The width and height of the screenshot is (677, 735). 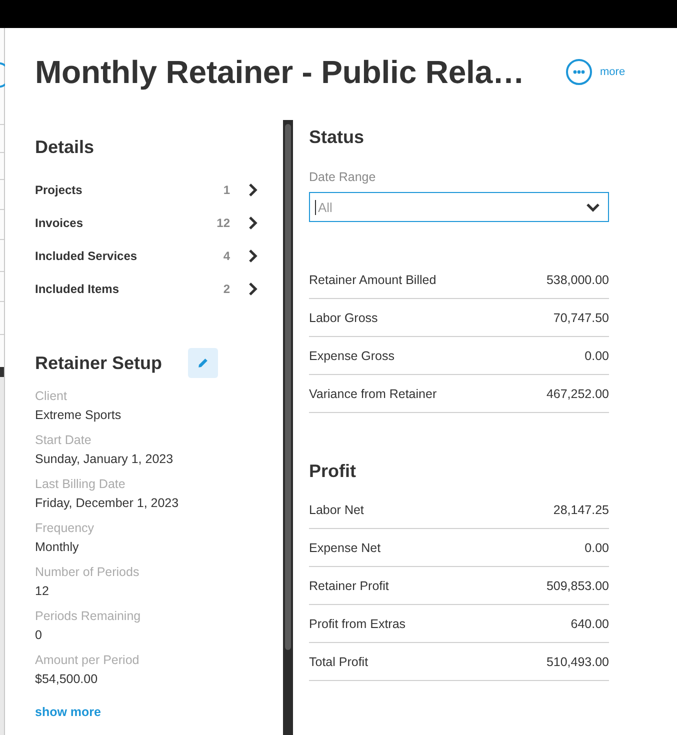 What do you see at coordinates (333, 471) in the screenshot?
I see `section-title: Profit` at bounding box center [333, 471].